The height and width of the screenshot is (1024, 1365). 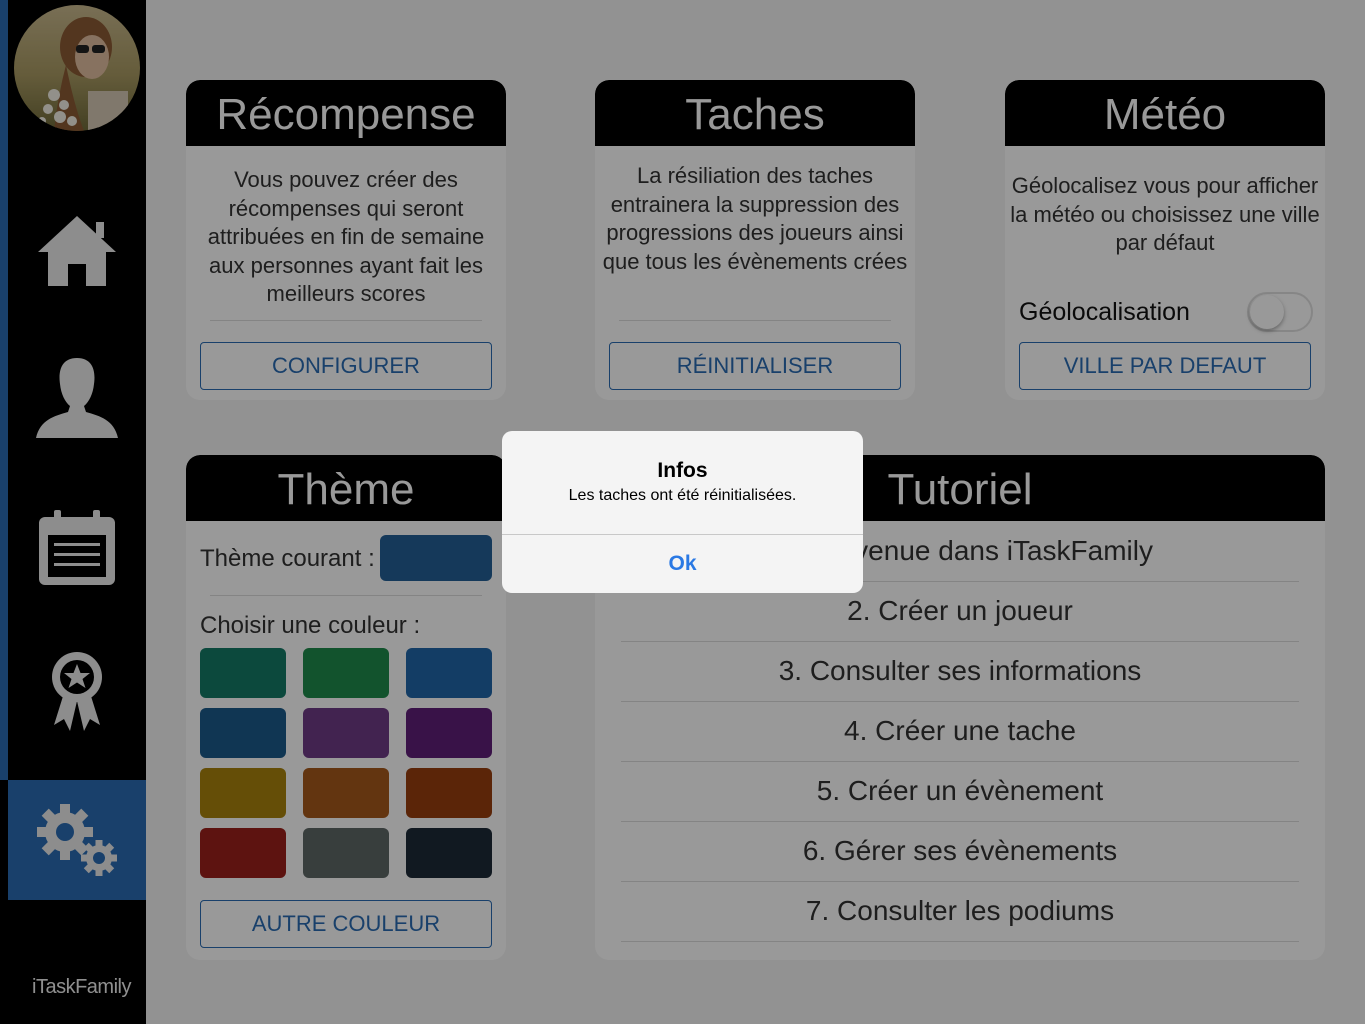 I want to click on alert-message: Les taches ont été réinitialisées., so click(x=682, y=495).